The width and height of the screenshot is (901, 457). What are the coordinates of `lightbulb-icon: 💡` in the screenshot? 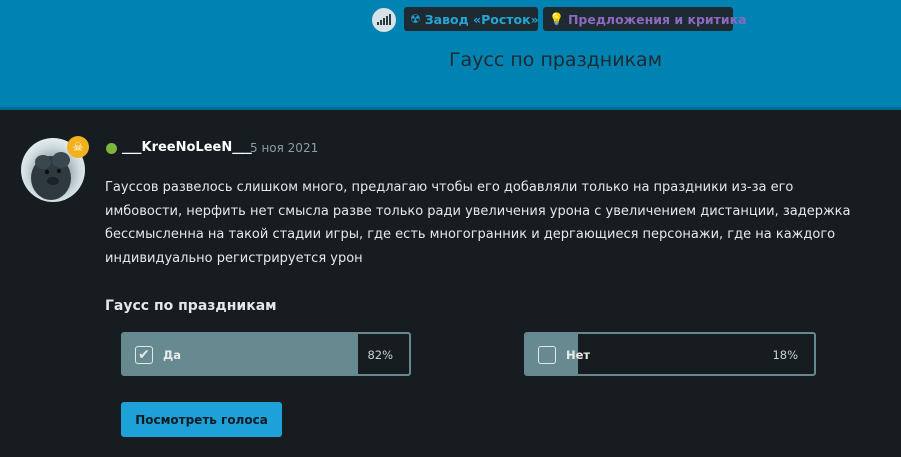 It's located at (556, 19).